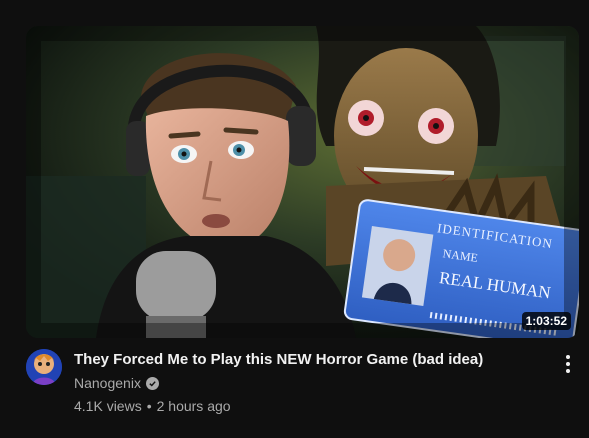 This screenshot has height=438, width=589. Describe the element at coordinates (107, 383) in the screenshot. I see `channel-name: Nanogenix` at that location.